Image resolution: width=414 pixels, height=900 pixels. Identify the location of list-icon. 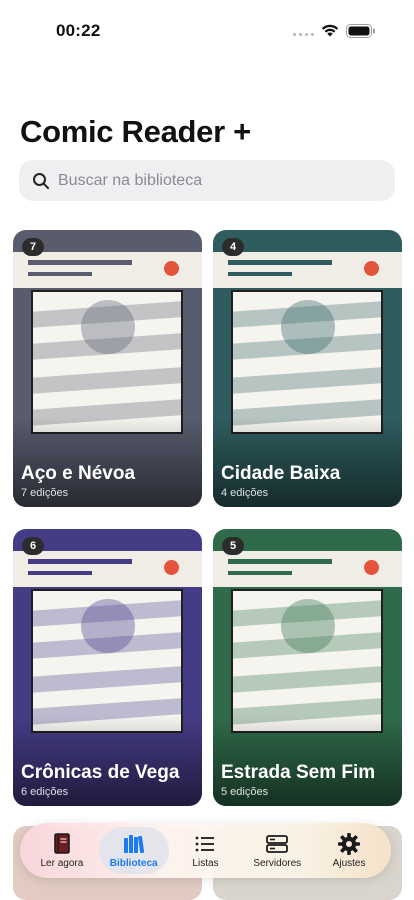
(205, 844).